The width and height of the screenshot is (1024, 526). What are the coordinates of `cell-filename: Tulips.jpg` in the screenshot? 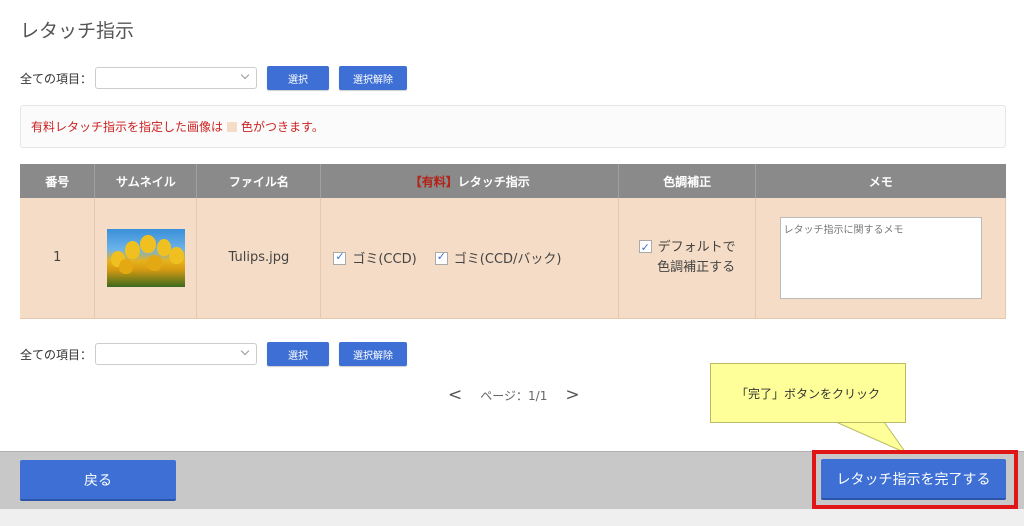 It's located at (259, 258).